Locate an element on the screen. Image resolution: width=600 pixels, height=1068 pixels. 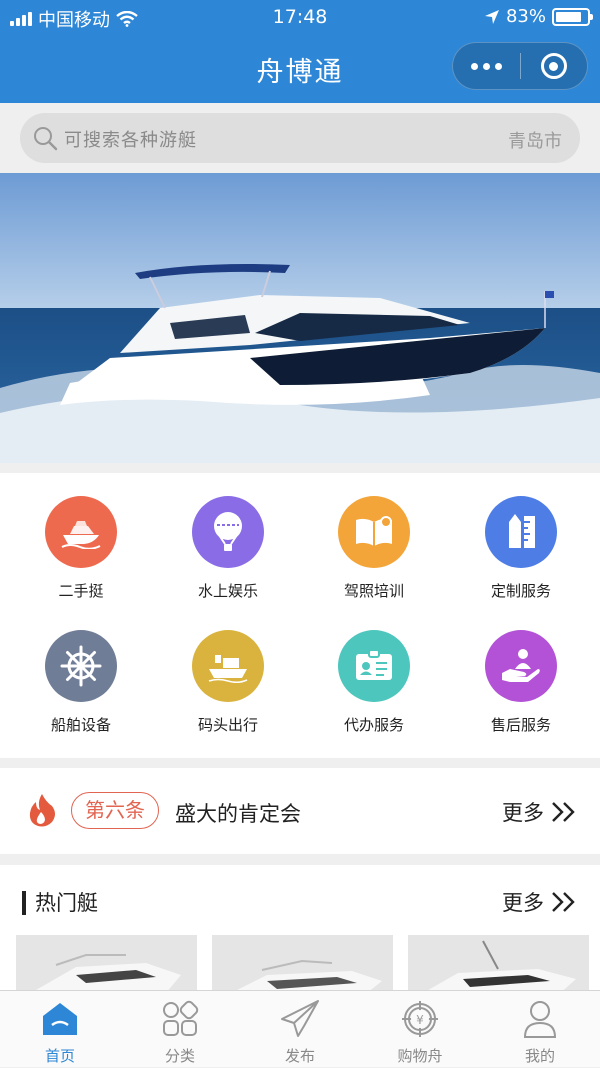
miniprogram-capsule is located at coordinates (520, 66).